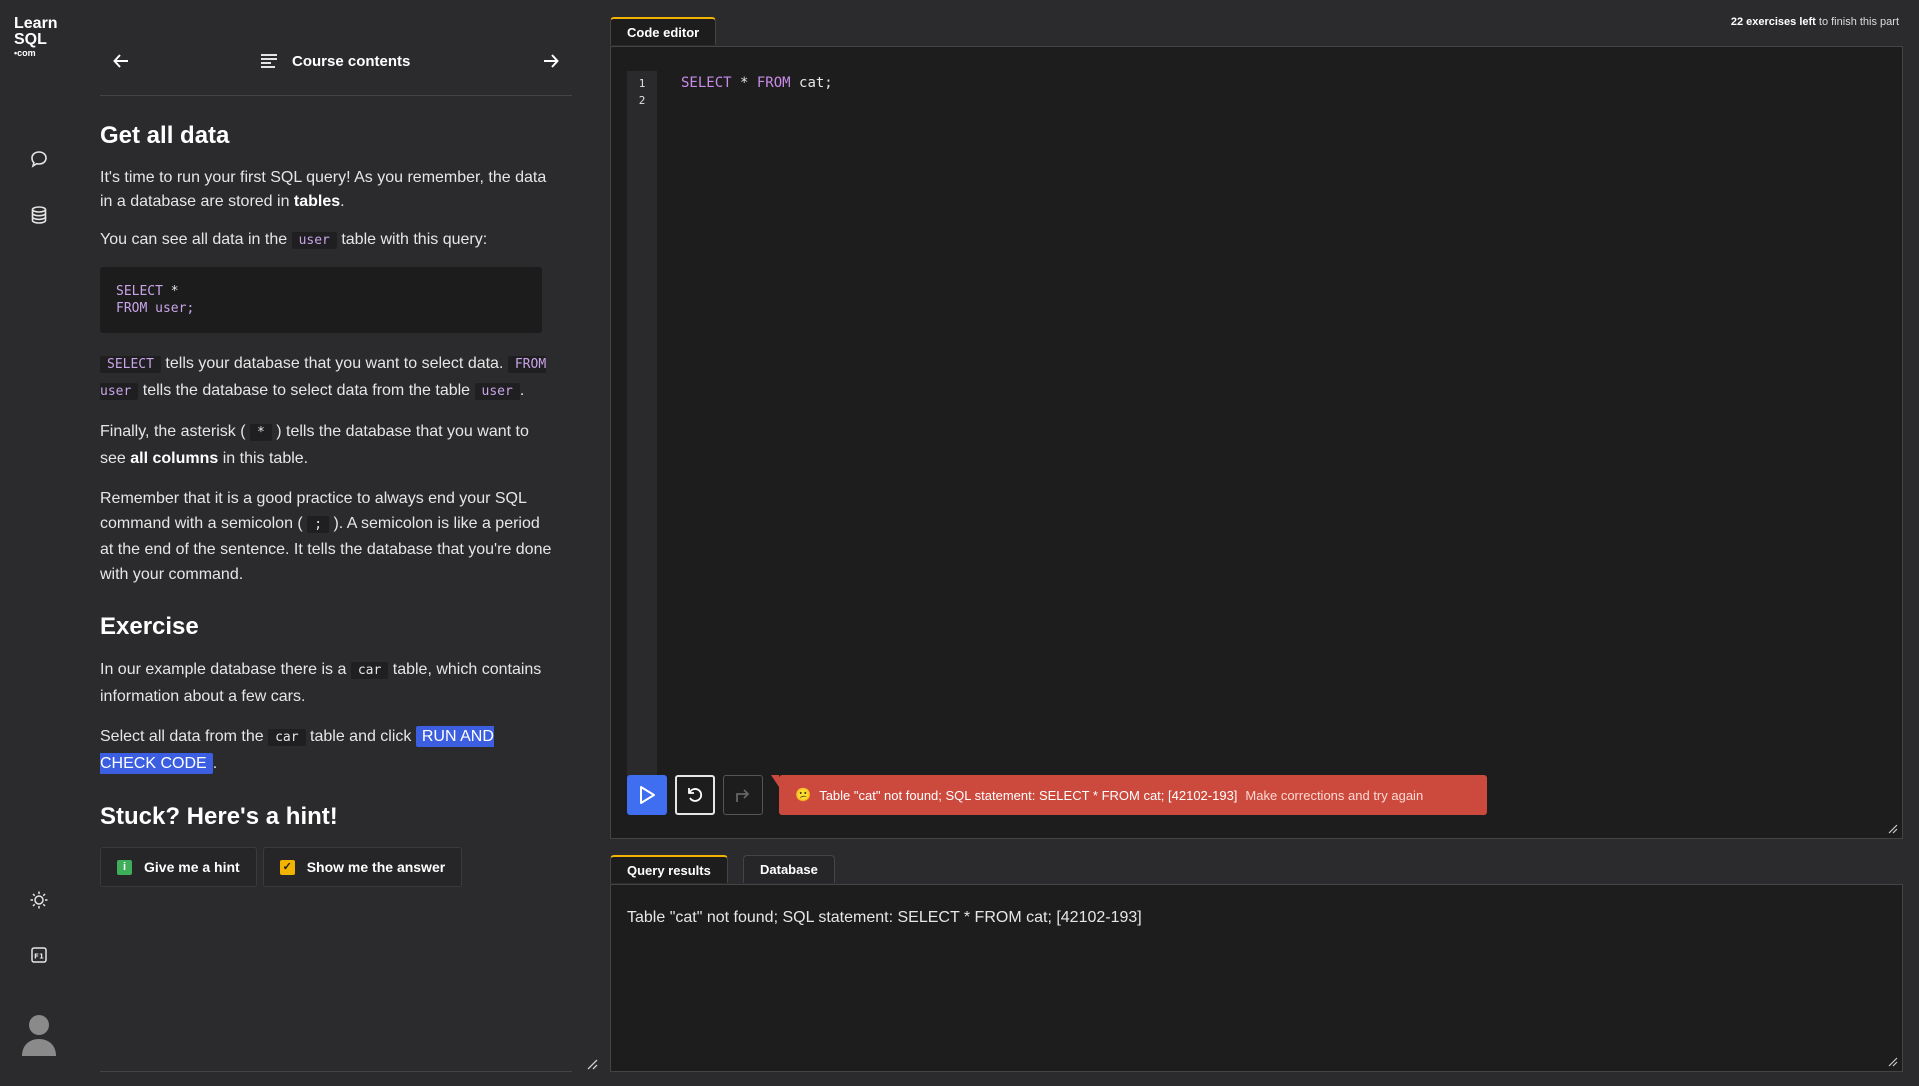 This screenshot has height=1086, width=1919. I want to click on next-exercise-button, so click(551, 61).